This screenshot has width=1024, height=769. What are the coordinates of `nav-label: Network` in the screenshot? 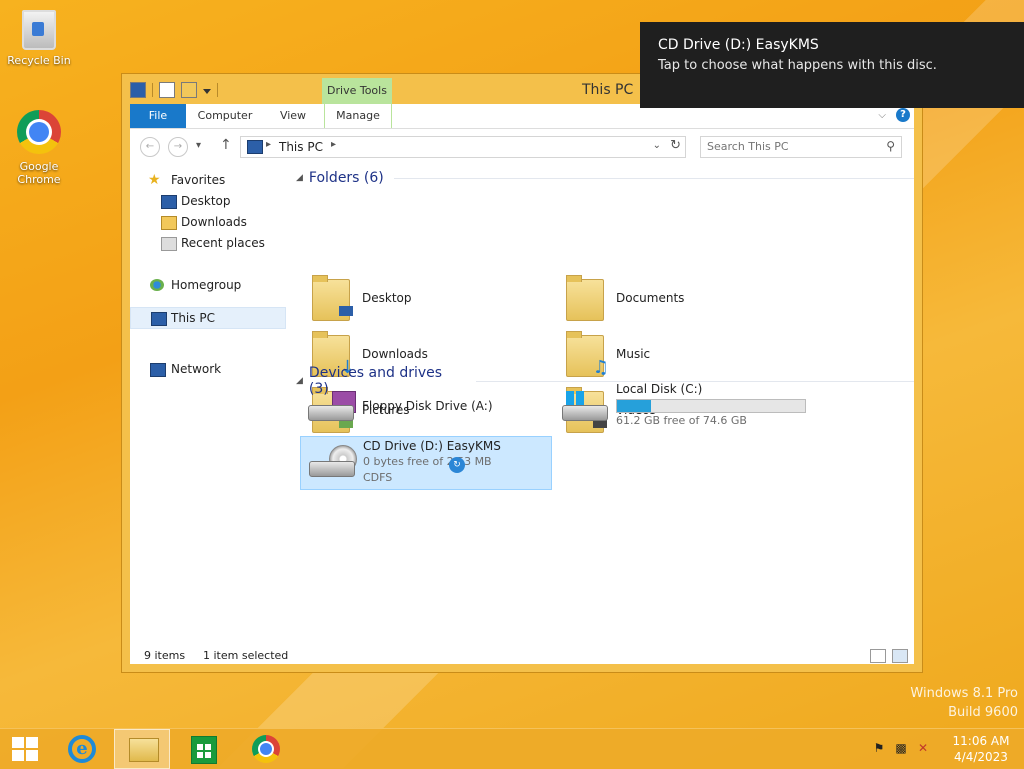 It's located at (196, 369).